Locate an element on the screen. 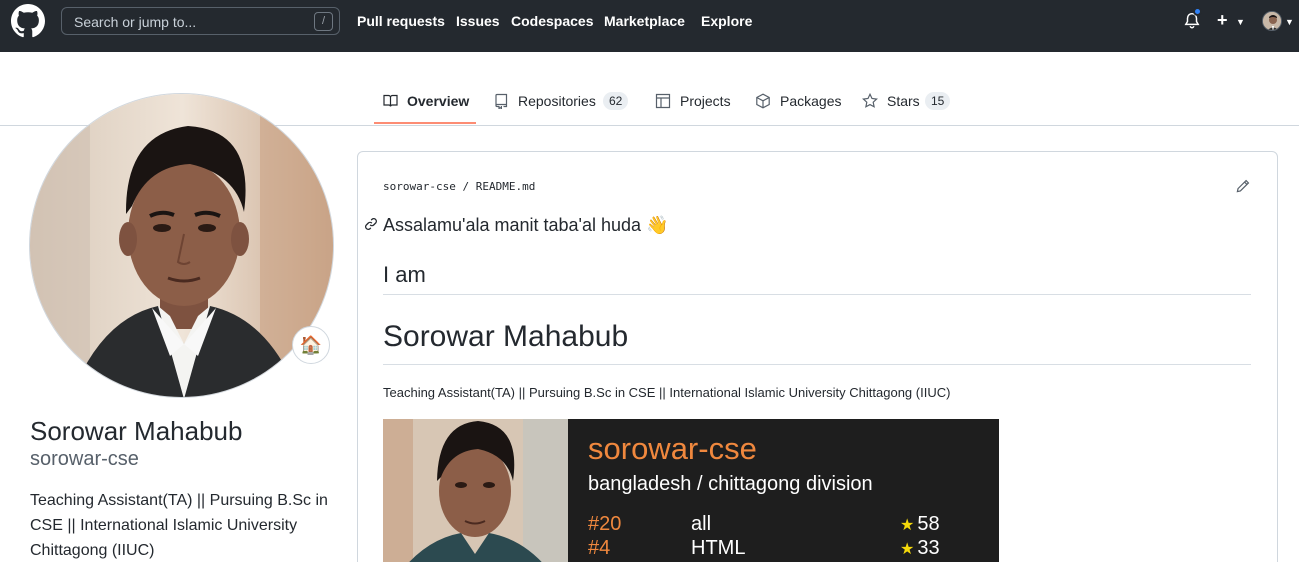  nav-issues: Issues is located at coordinates (478, 21).